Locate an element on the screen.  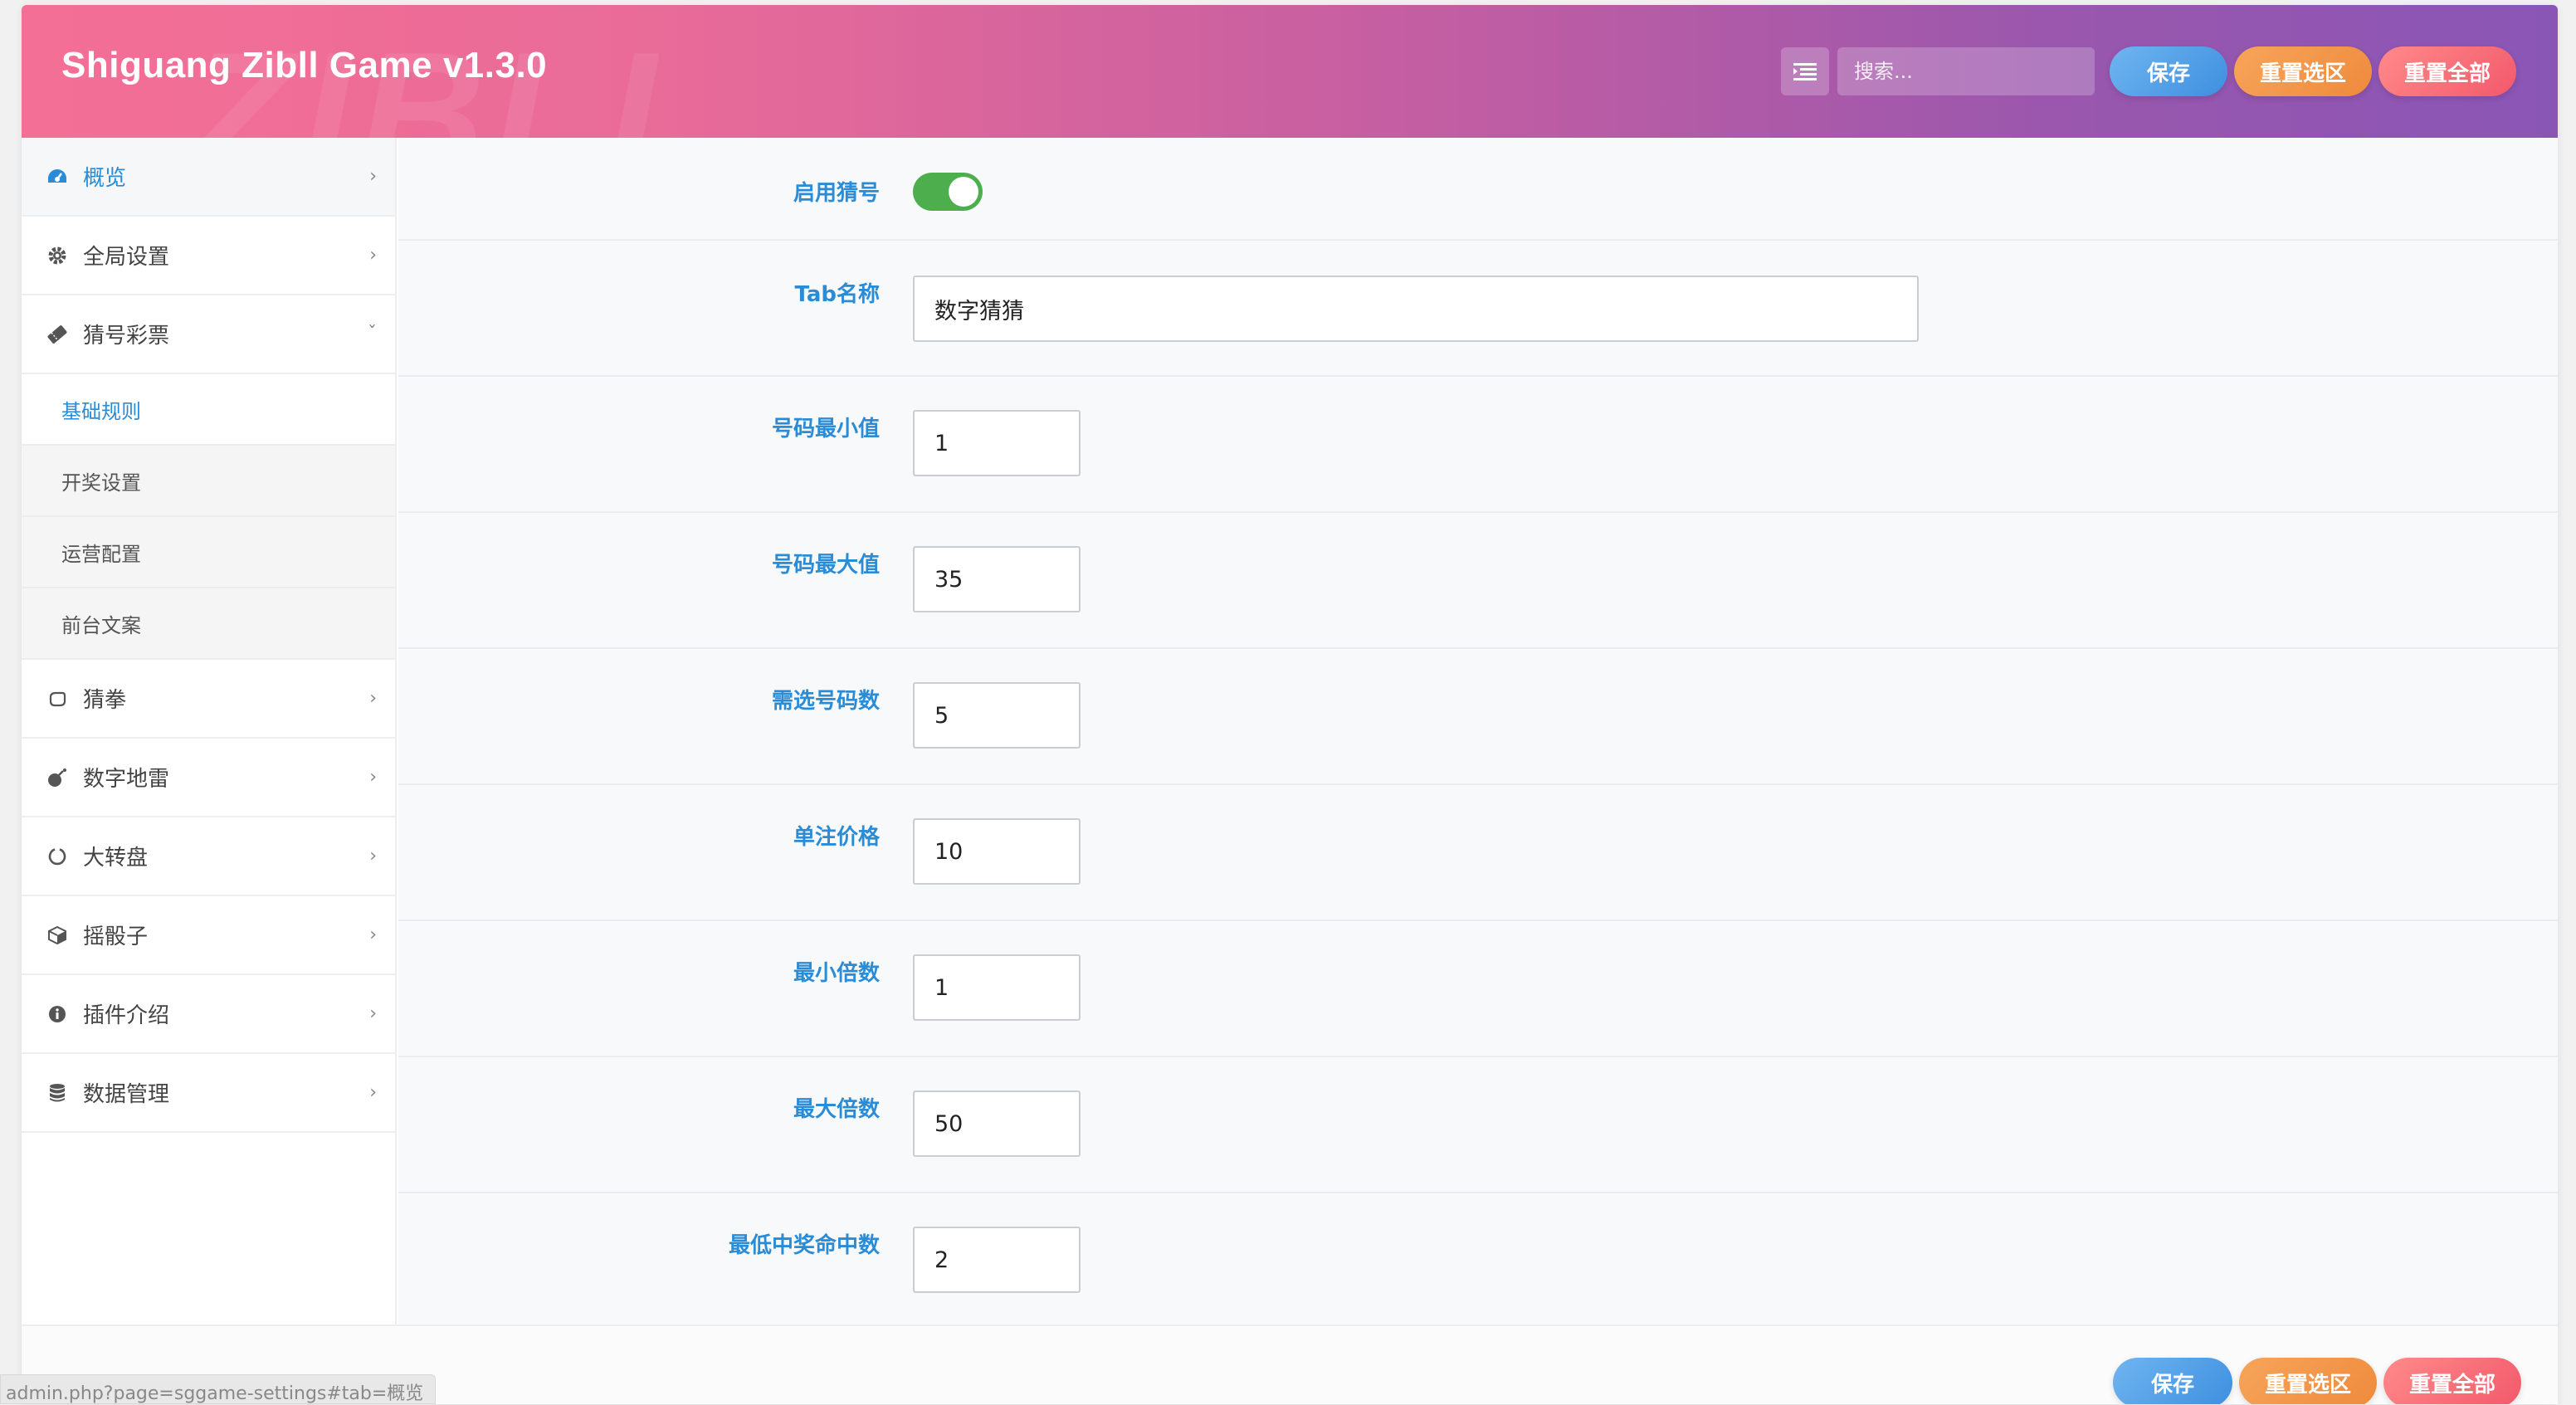
tab-name-input is located at coordinates (1416, 309).